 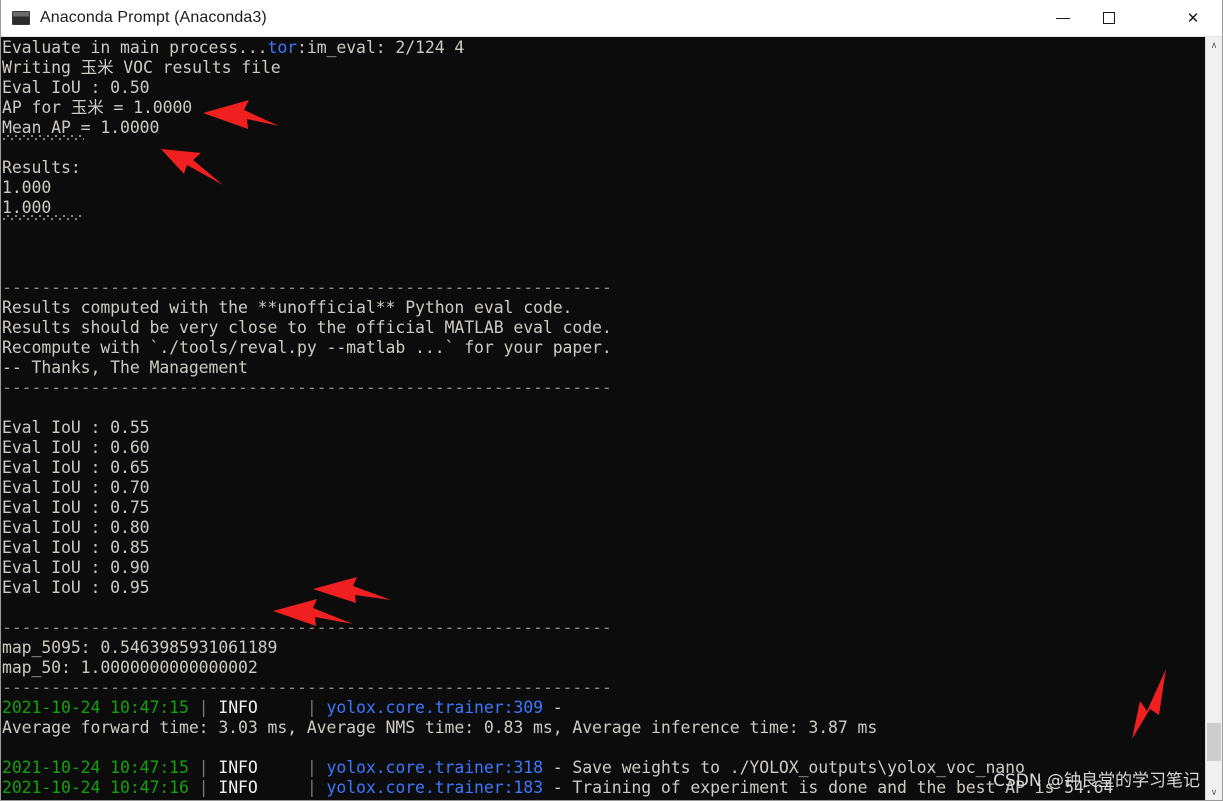 What do you see at coordinates (596, 588) in the screenshot?
I see `console-line: Eval IoU : 0.95` at bounding box center [596, 588].